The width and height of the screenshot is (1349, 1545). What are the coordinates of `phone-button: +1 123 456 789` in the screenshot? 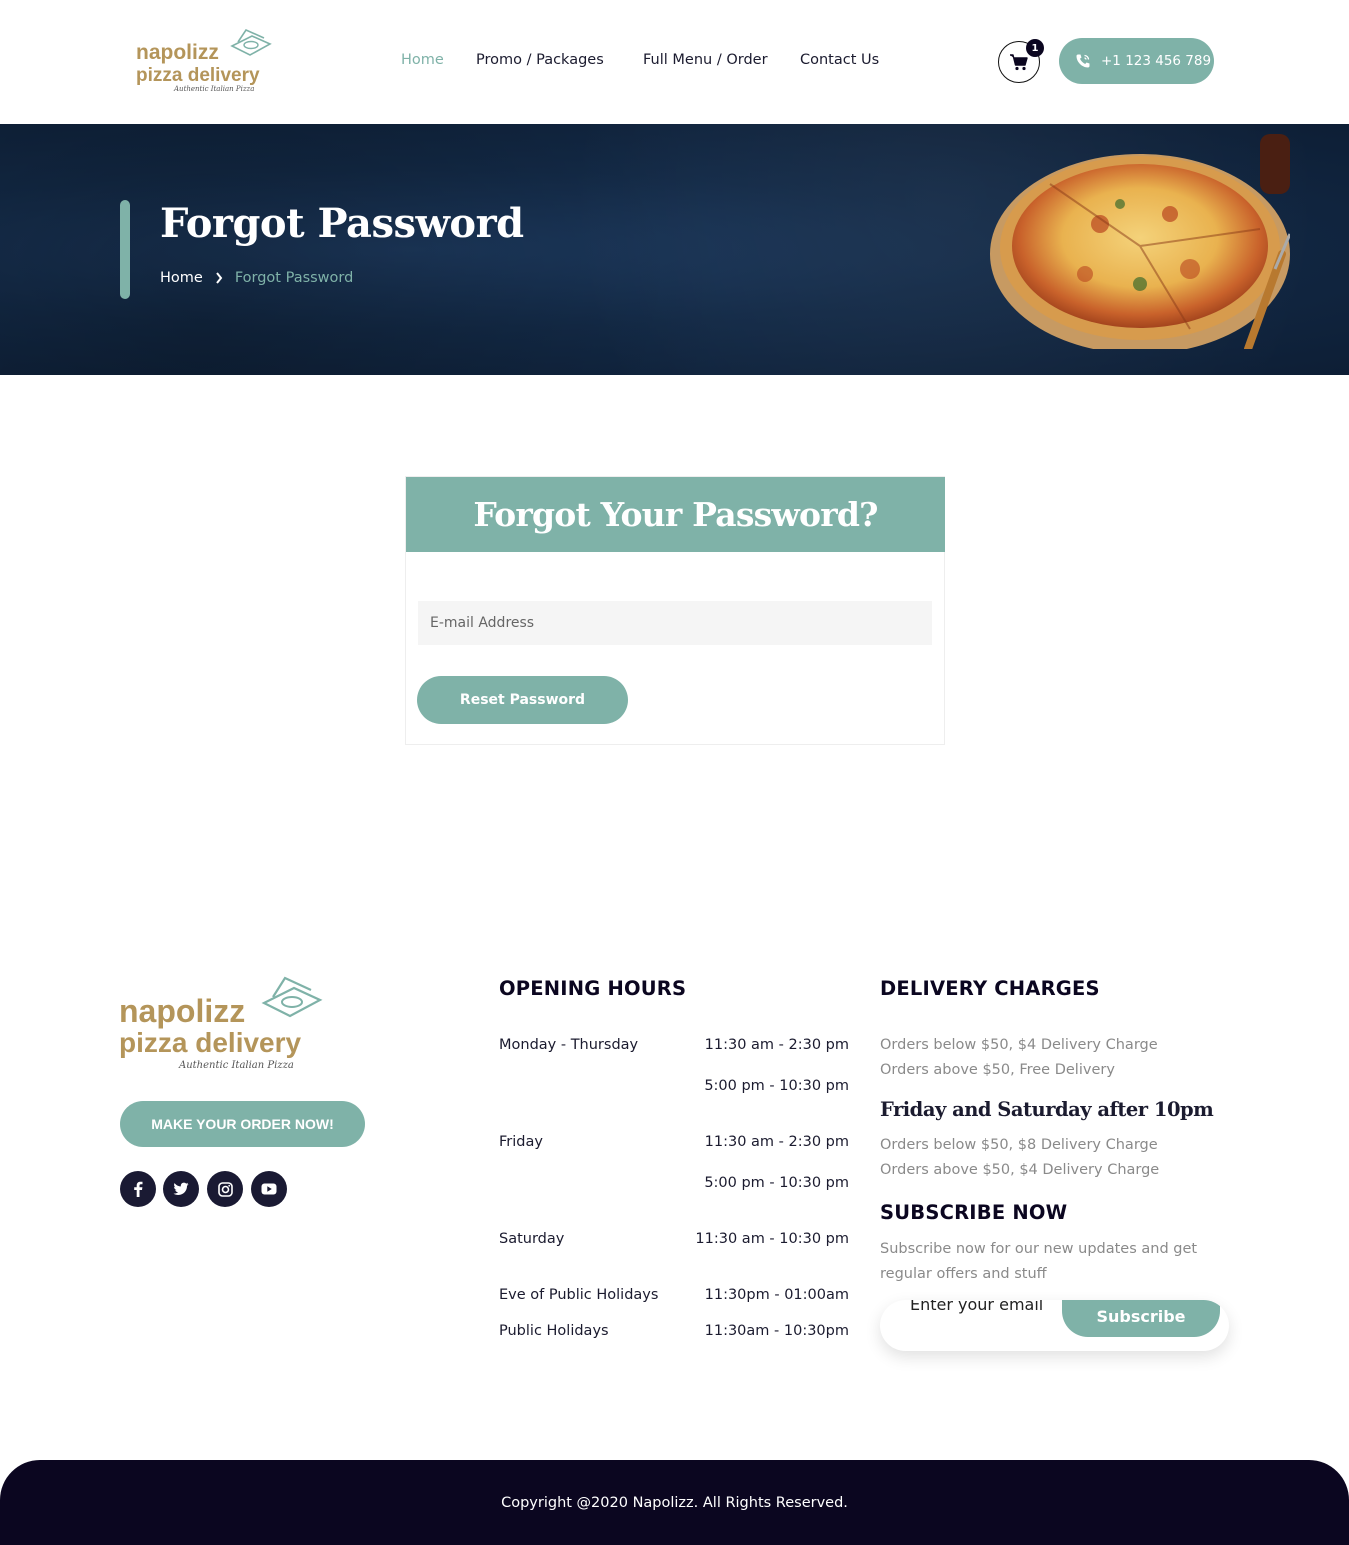 It's located at (1136, 61).